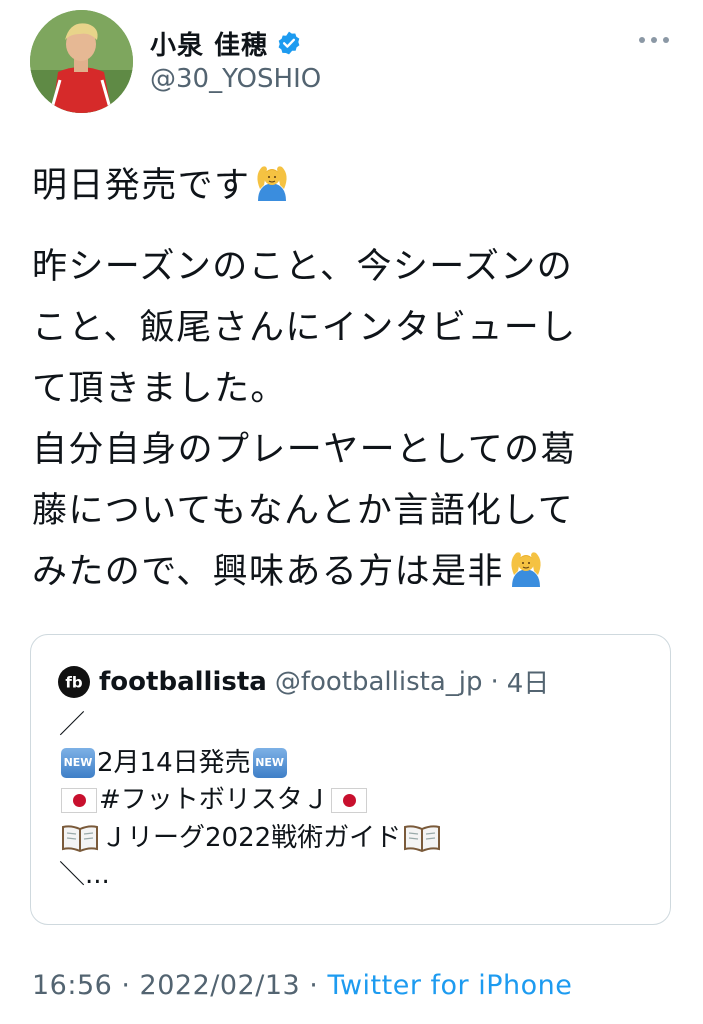  Describe the element at coordinates (304, 328) in the screenshot. I see `tweet-line: こと、飯尾さんにインタビューし` at that location.